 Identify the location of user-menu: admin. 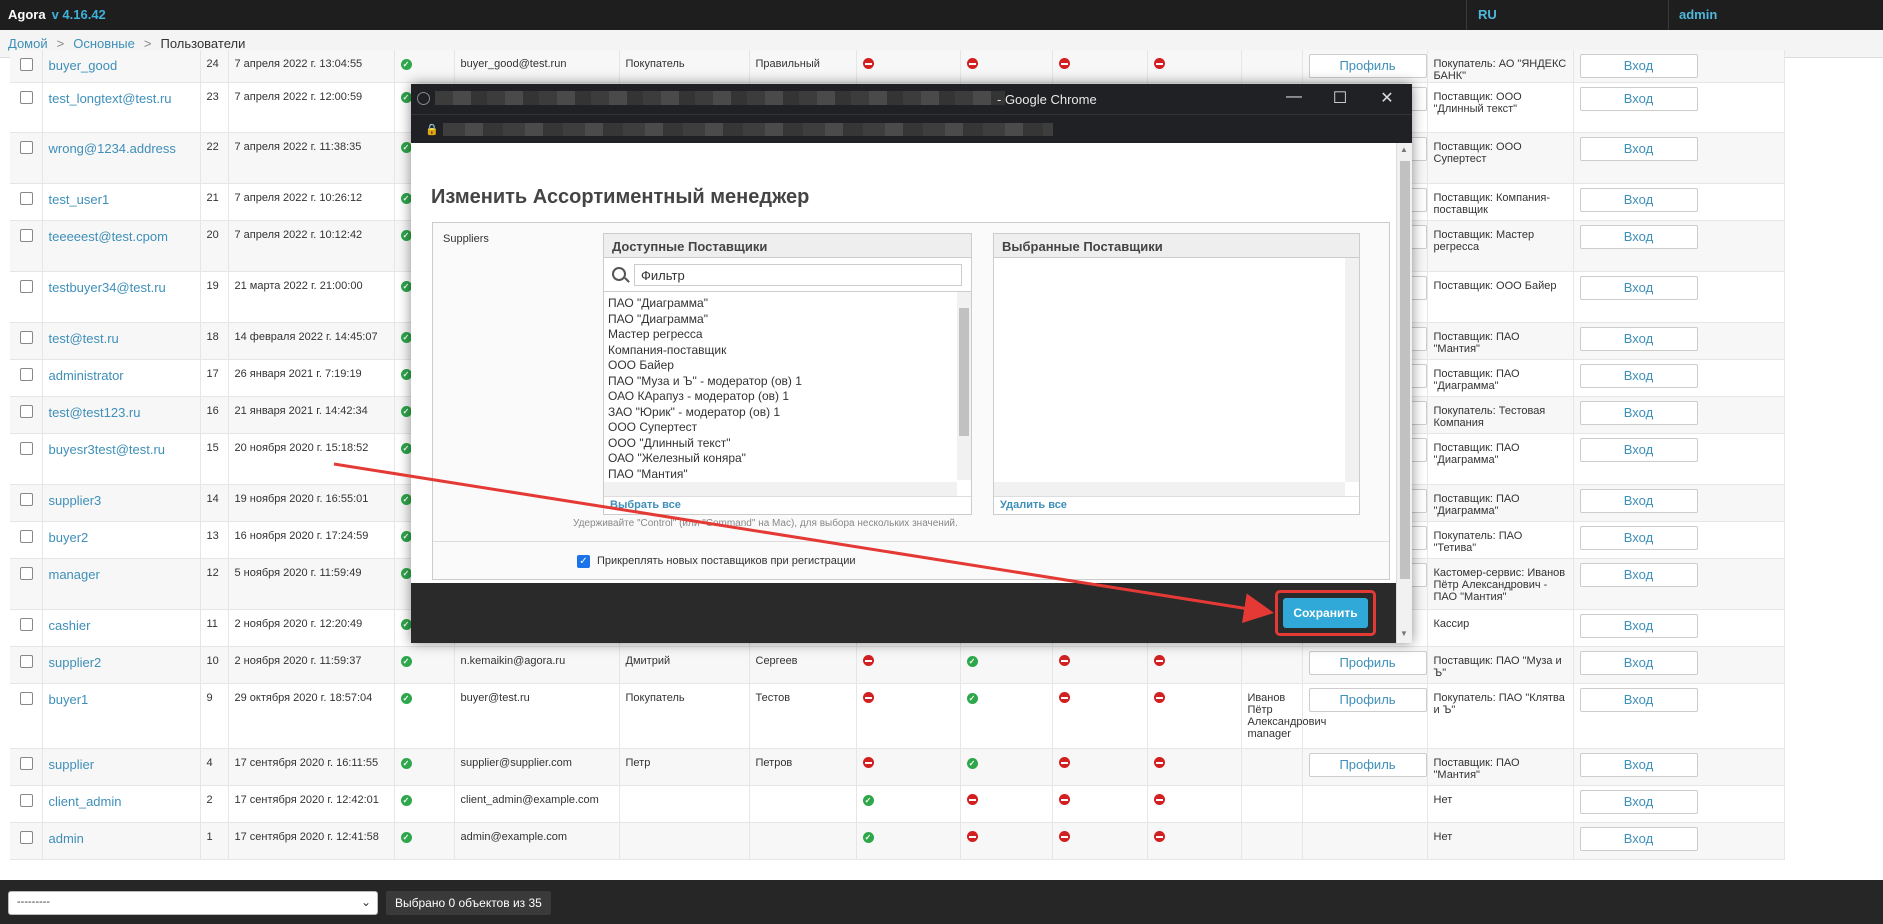
(1698, 14).